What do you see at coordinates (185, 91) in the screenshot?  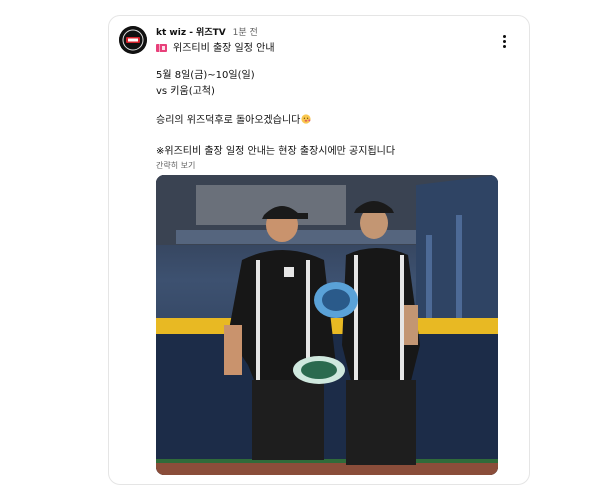 I see `post-match: vs 키움(고척)` at bounding box center [185, 91].